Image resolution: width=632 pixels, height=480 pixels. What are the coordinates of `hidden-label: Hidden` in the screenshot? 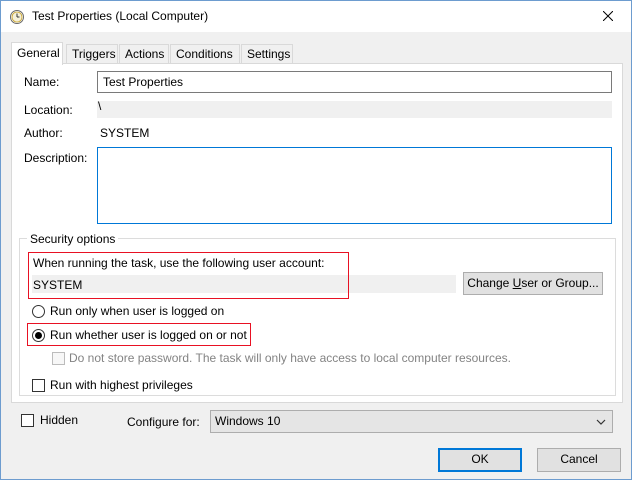 It's located at (59, 420).